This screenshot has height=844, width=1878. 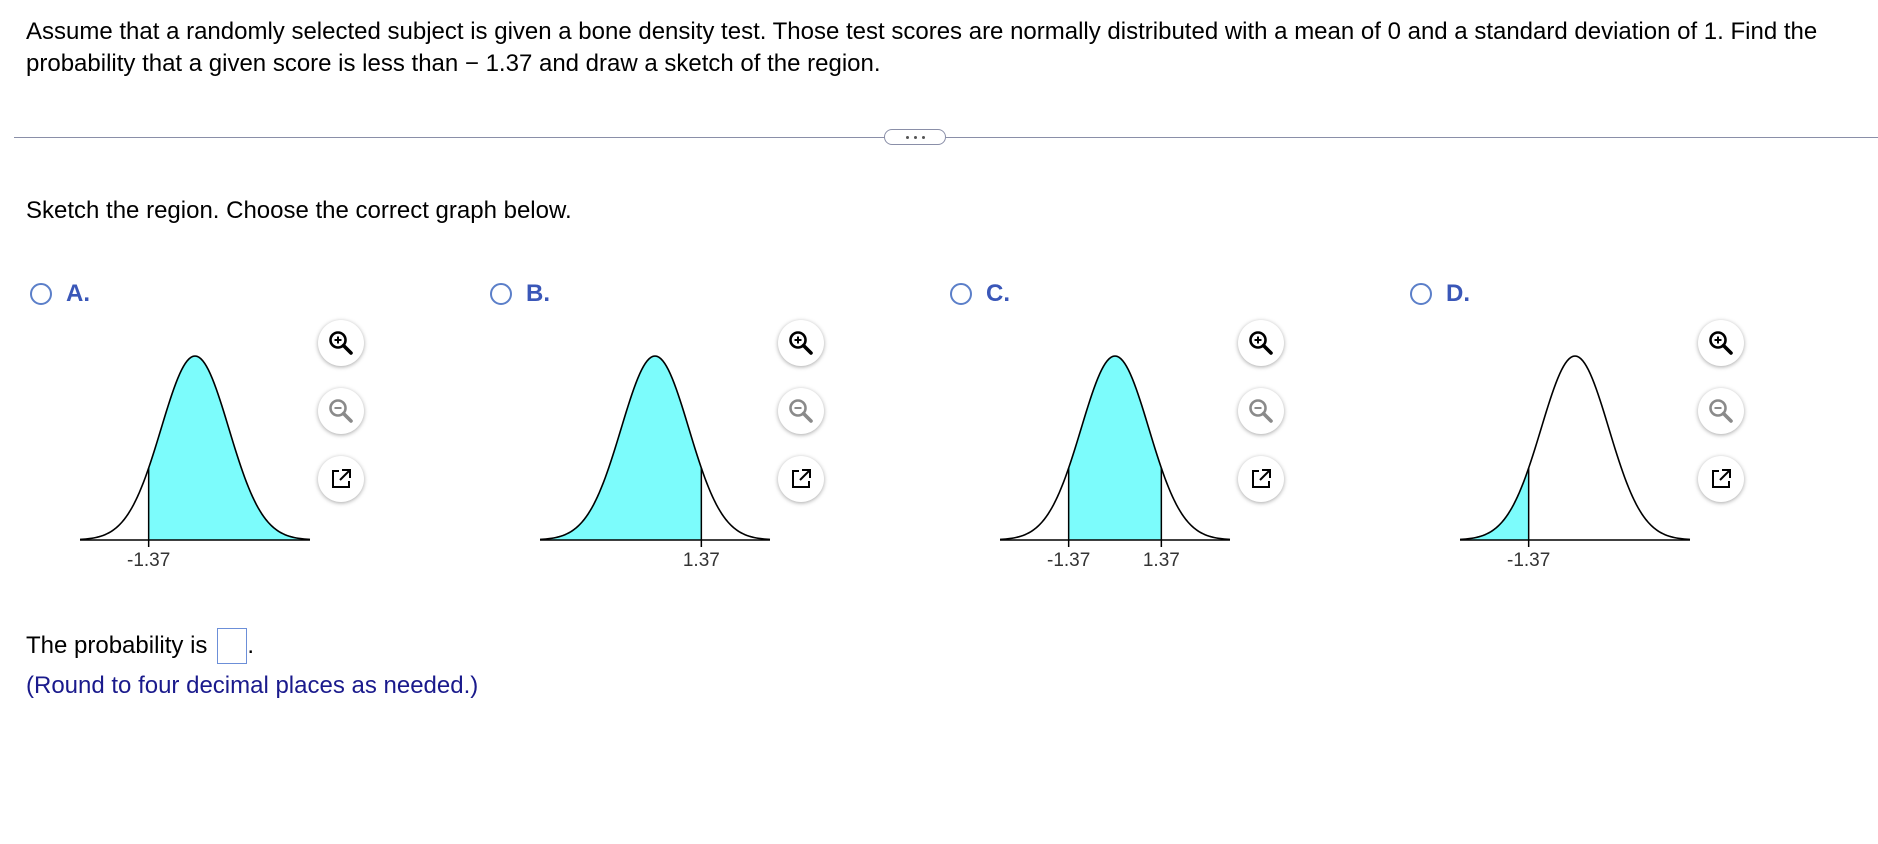 What do you see at coordinates (232, 646) in the screenshot?
I see `probability-input` at bounding box center [232, 646].